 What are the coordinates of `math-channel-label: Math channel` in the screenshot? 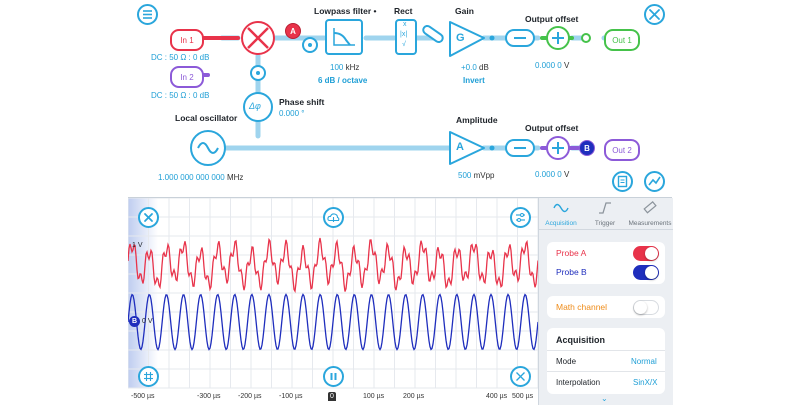 It's located at (582, 307).